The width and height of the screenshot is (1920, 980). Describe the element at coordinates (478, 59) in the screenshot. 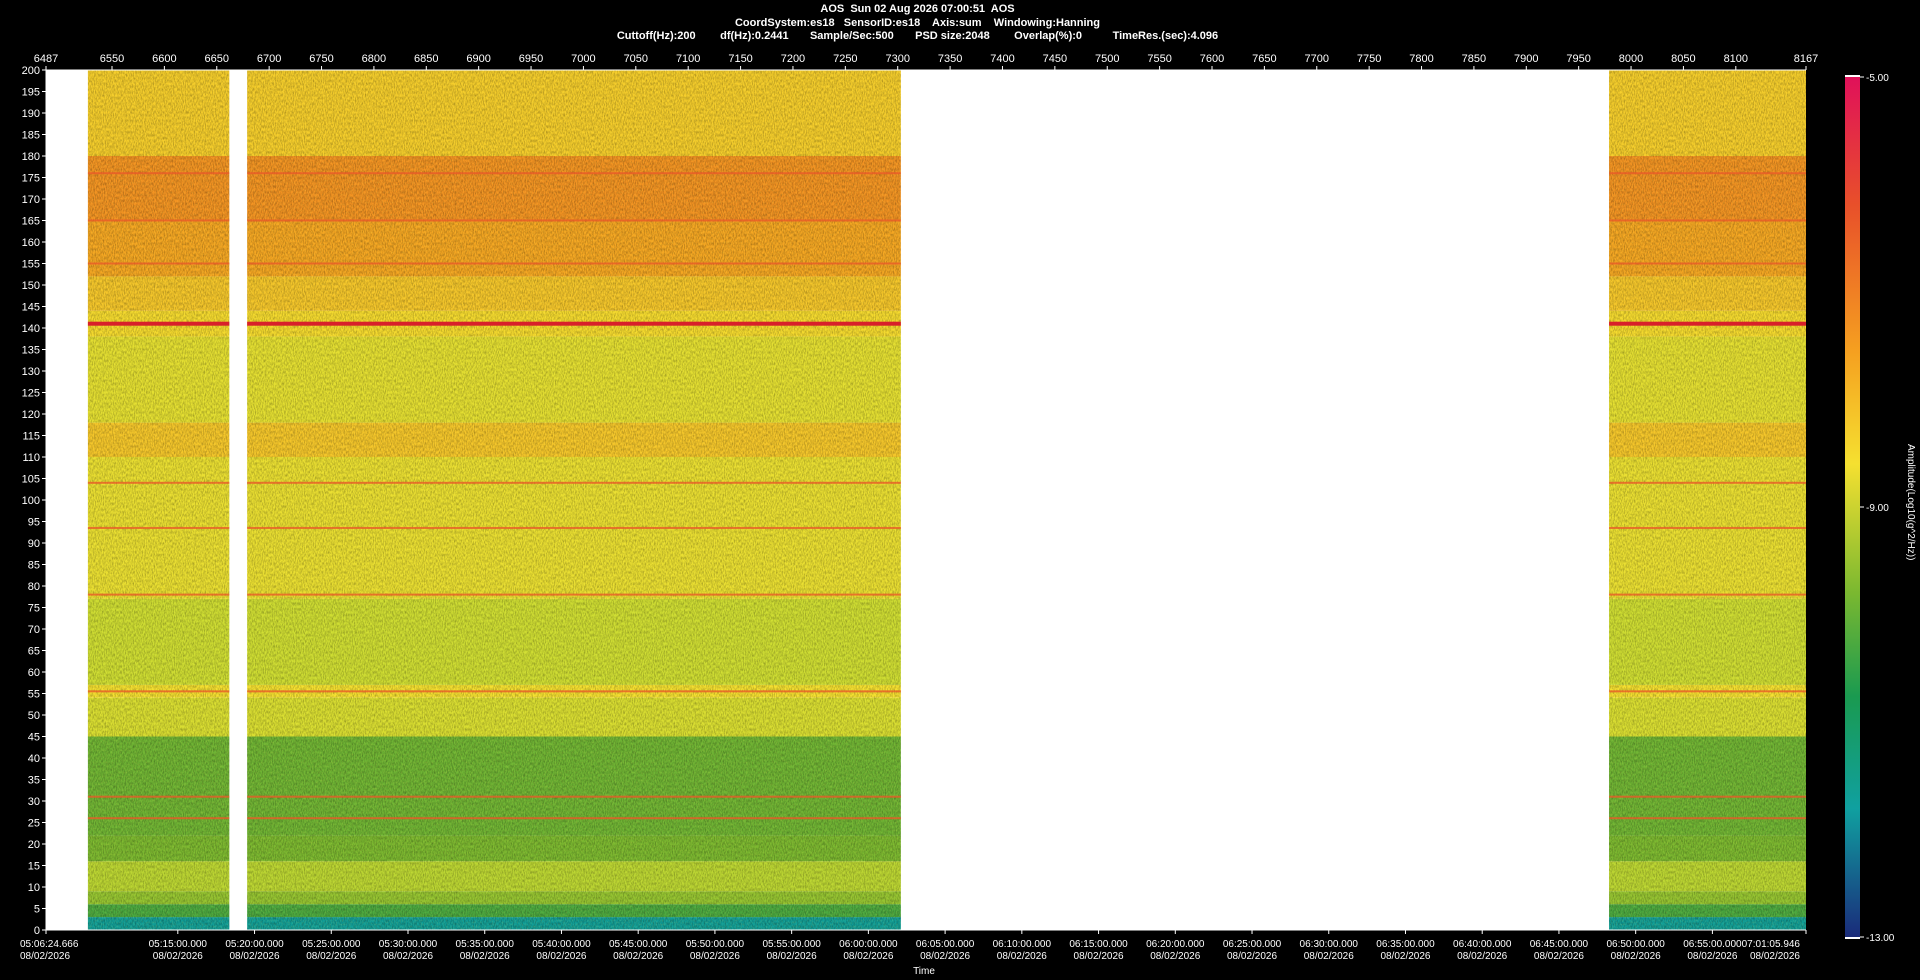

I see `top-tick-label: 6900` at that location.